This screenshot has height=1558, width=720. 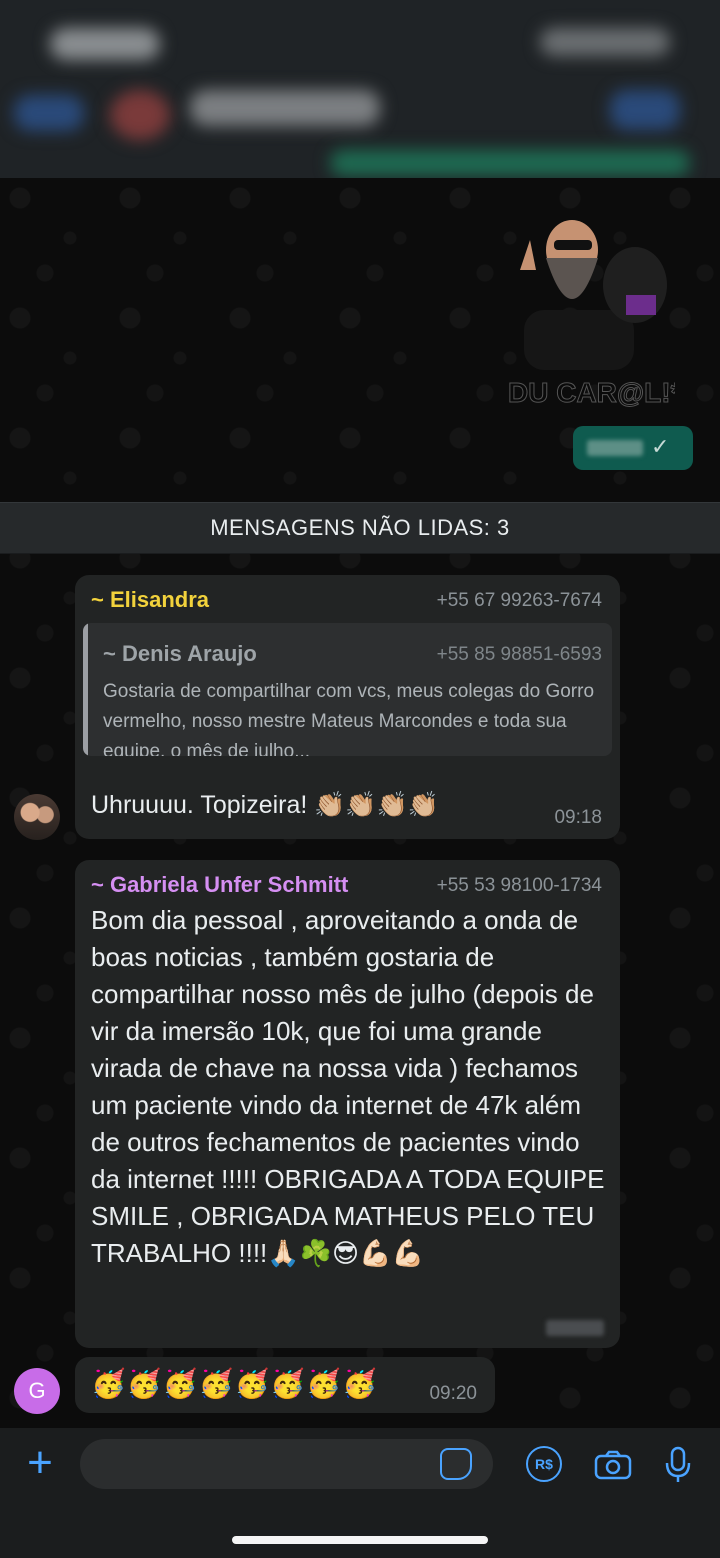 What do you see at coordinates (360, 528) in the screenshot?
I see `unread-divider: MENSAGENS NÃO LIDAS: 3` at bounding box center [360, 528].